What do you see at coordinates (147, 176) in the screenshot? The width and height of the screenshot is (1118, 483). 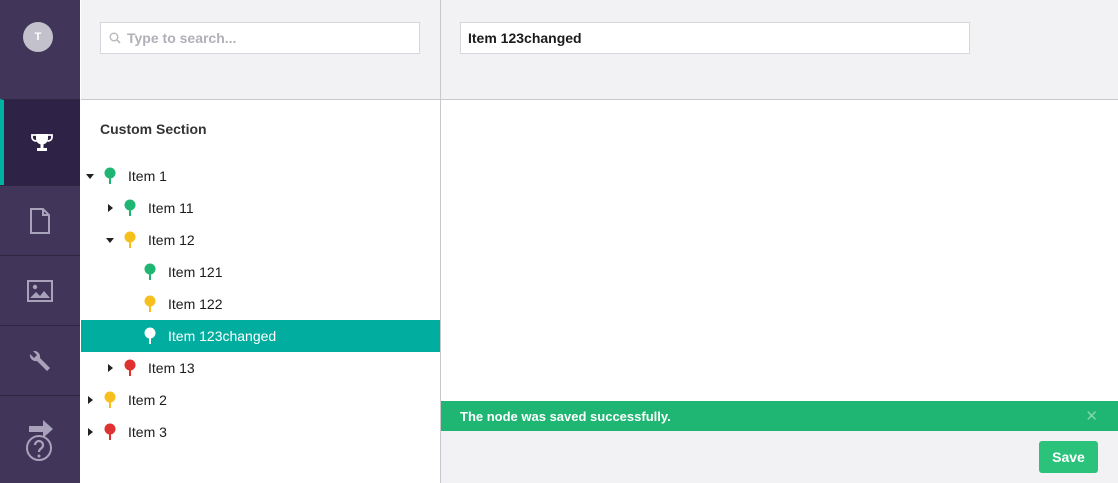 I see `tree-item-label: Item 1` at bounding box center [147, 176].